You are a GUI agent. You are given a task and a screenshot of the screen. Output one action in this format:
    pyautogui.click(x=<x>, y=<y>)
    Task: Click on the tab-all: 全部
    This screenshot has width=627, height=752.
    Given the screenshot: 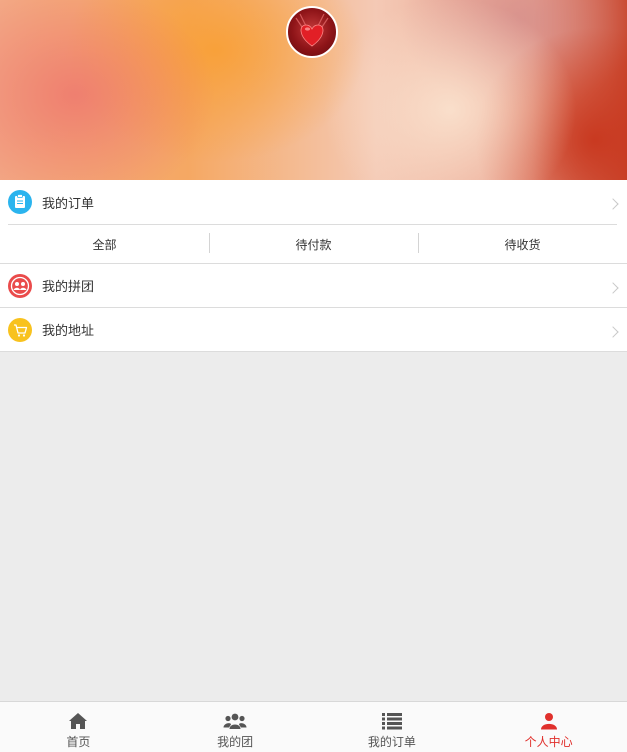 What is the action you would take?
    pyautogui.click(x=104, y=244)
    